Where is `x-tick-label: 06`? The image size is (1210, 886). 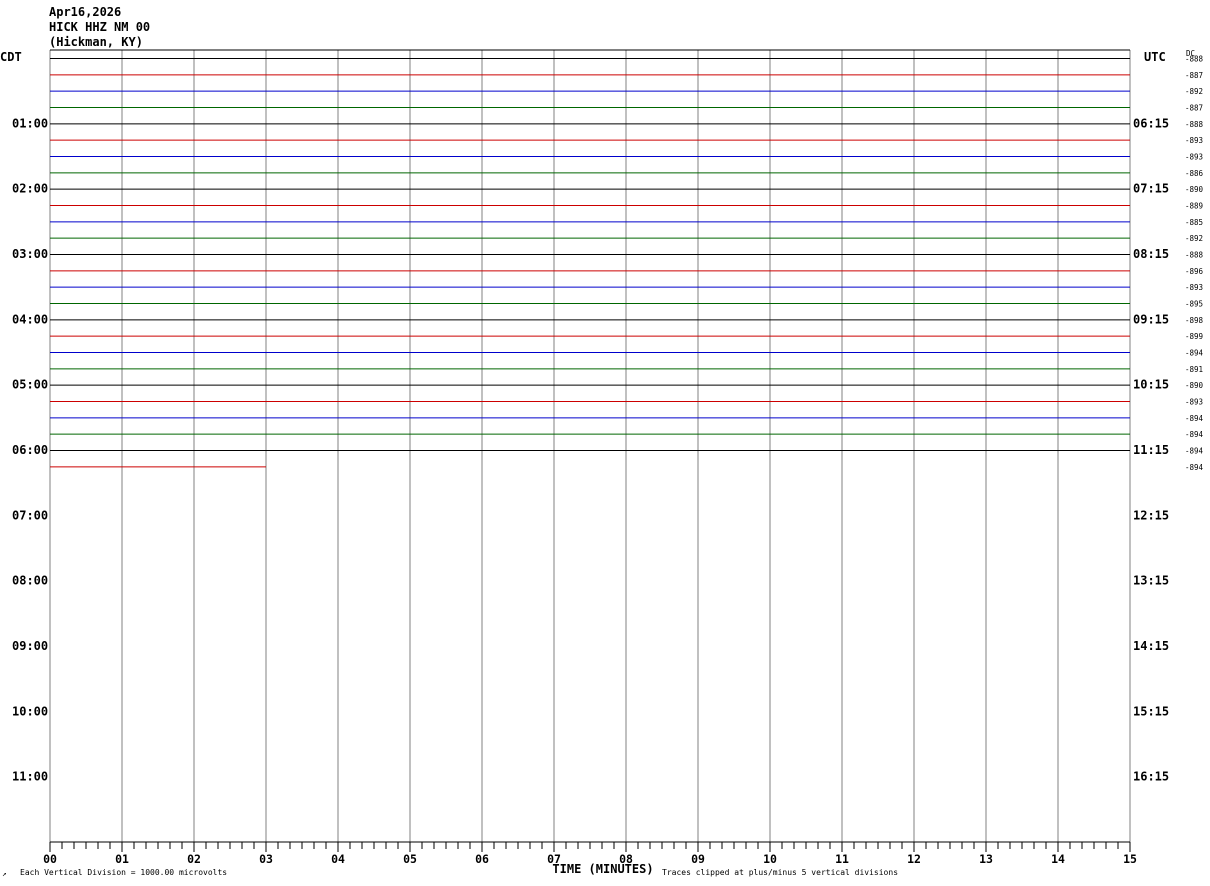 x-tick-label: 06 is located at coordinates (482, 859).